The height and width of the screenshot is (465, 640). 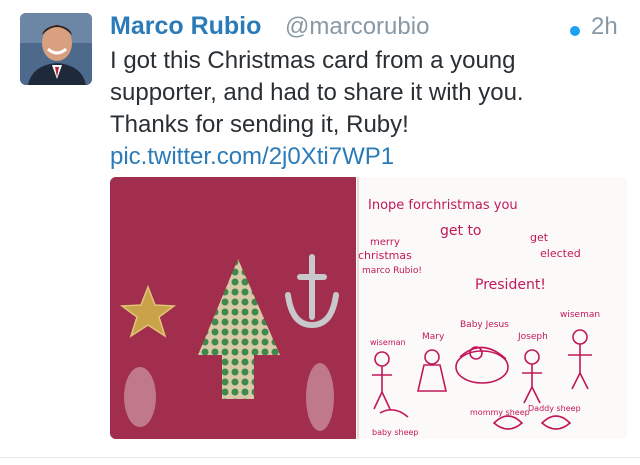 I want to click on tweet-text-line: Thanks for sending it, Ruby!, so click(x=259, y=124).